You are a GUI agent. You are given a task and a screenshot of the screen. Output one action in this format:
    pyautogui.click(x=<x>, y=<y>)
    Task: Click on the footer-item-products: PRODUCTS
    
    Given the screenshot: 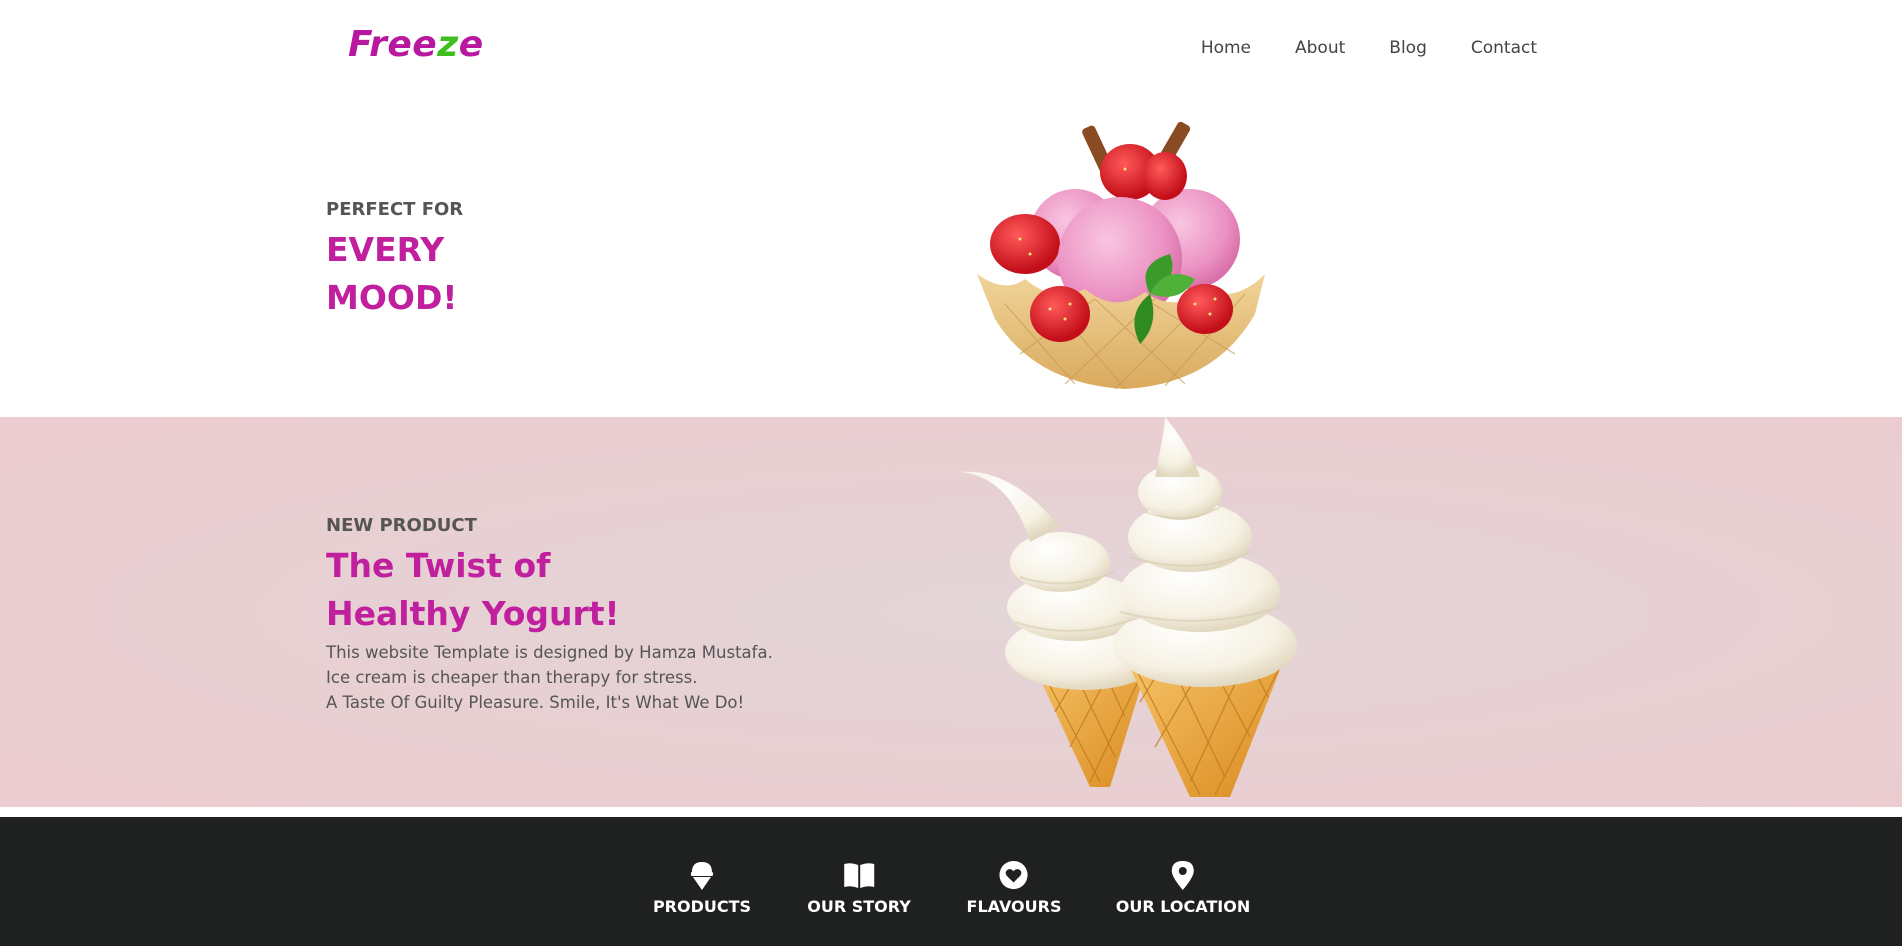 What is the action you would take?
    pyautogui.click(x=702, y=887)
    